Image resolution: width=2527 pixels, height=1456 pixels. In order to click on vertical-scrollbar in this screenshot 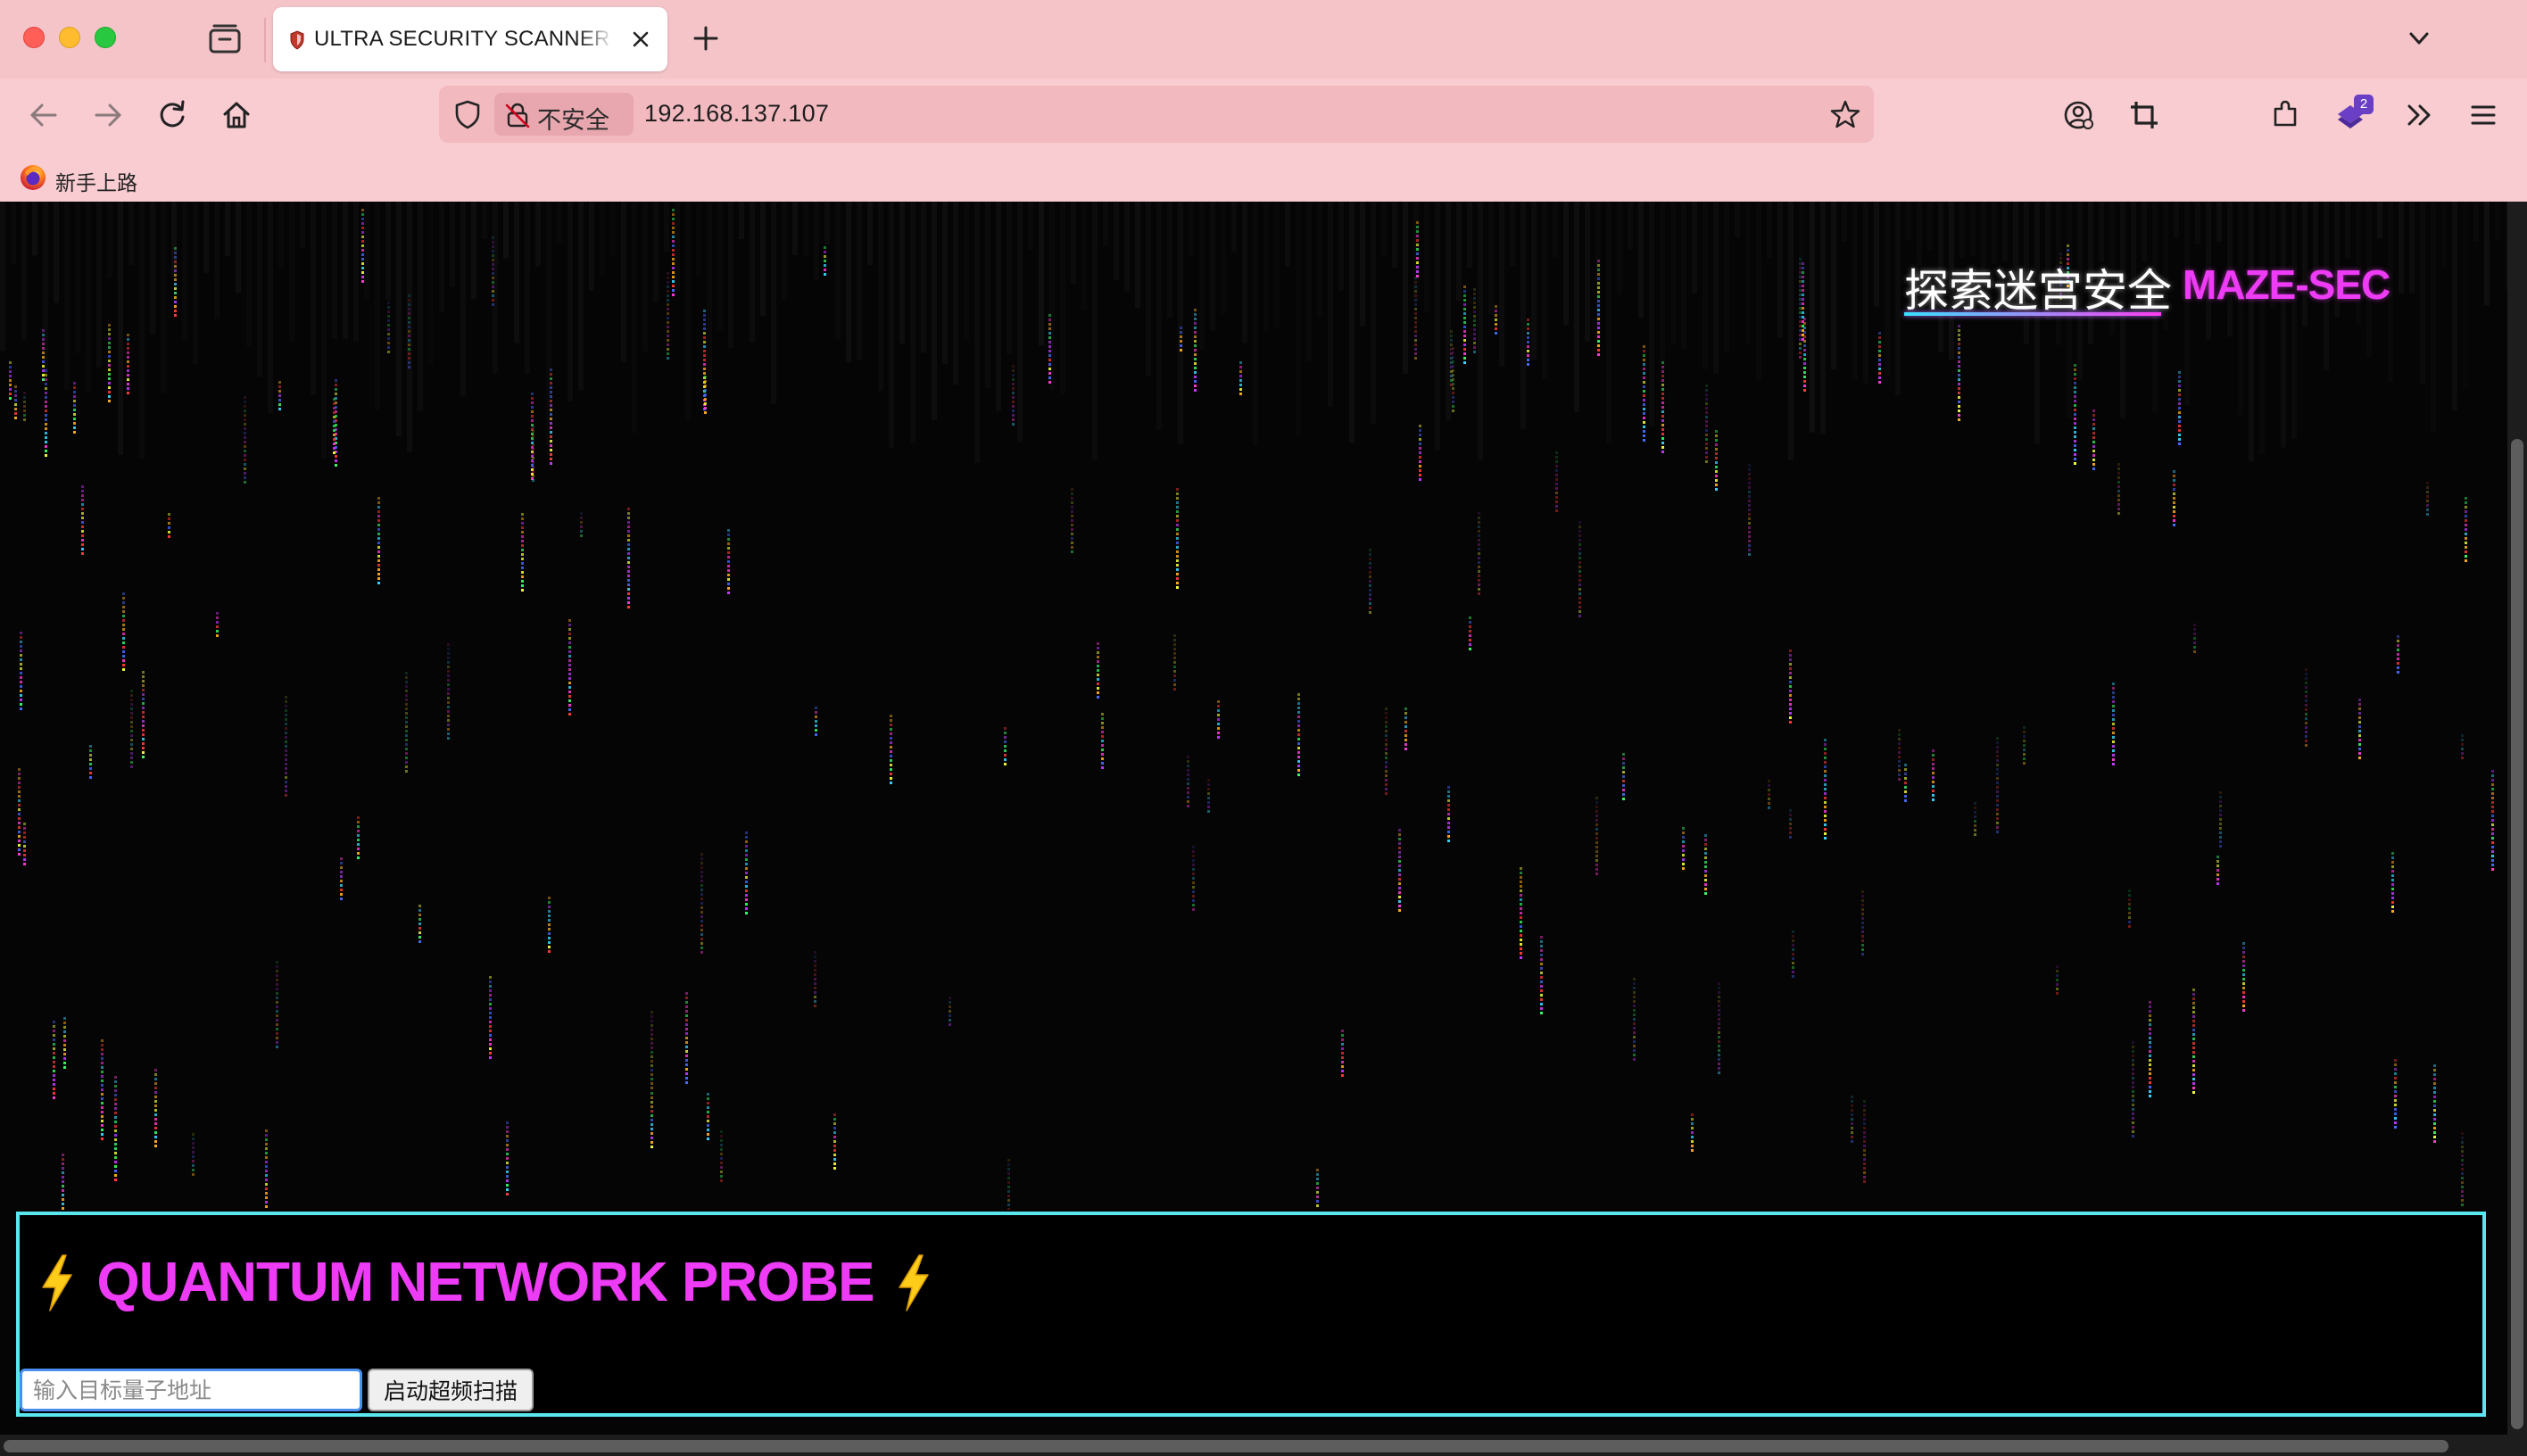, I will do `click(2517, 829)`.